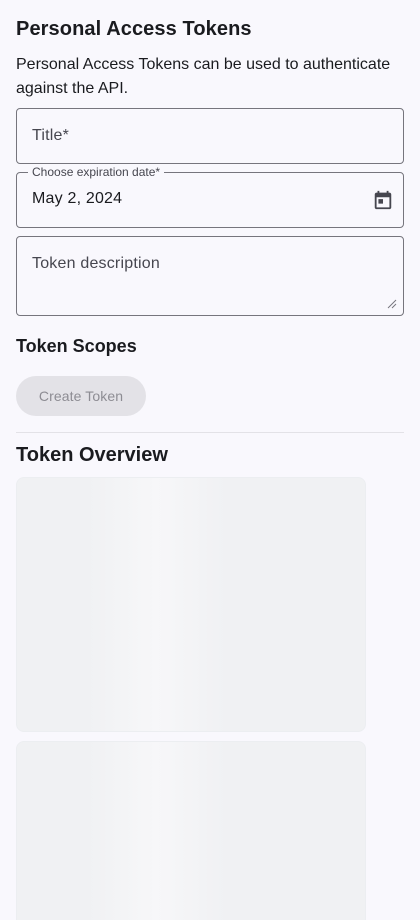  Describe the element at coordinates (134, 29) in the screenshot. I see `page-title: Personal Access Tokens` at that location.